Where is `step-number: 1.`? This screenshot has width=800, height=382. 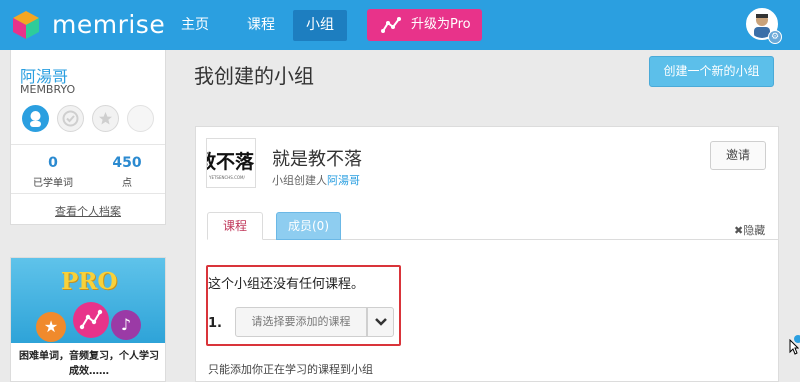 step-number: 1. is located at coordinates (215, 323).